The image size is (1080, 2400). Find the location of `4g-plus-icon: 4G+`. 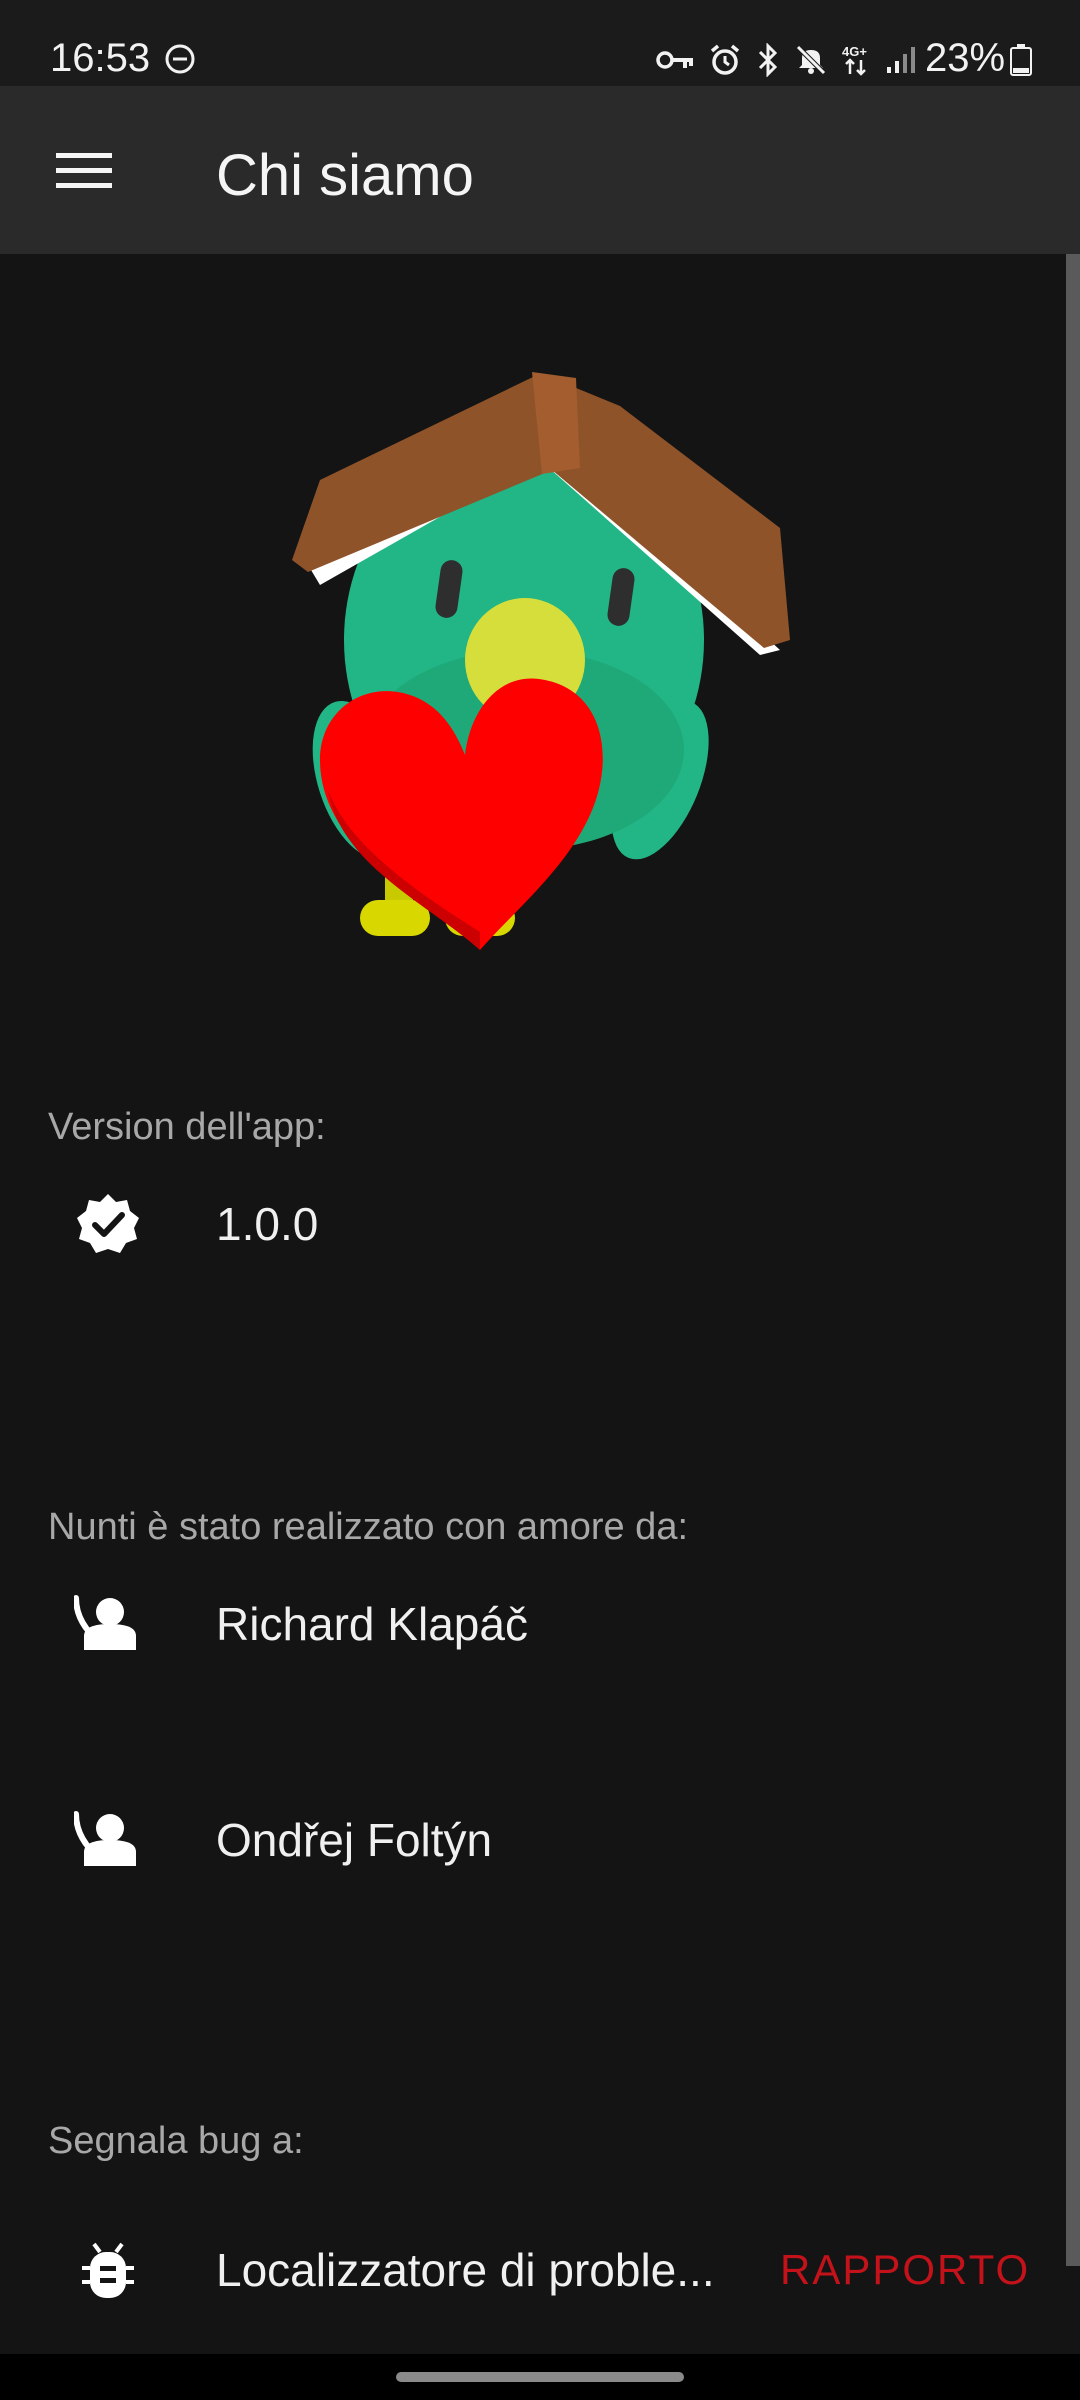

4g-plus-icon: 4G+ is located at coordinates (854, 60).